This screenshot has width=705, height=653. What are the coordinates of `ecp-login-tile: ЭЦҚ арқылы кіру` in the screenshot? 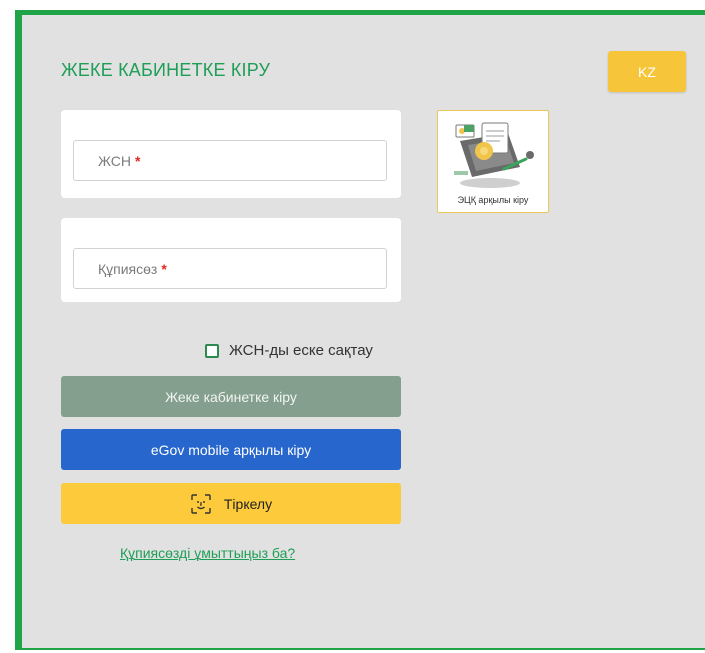 It's located at (493, 161).